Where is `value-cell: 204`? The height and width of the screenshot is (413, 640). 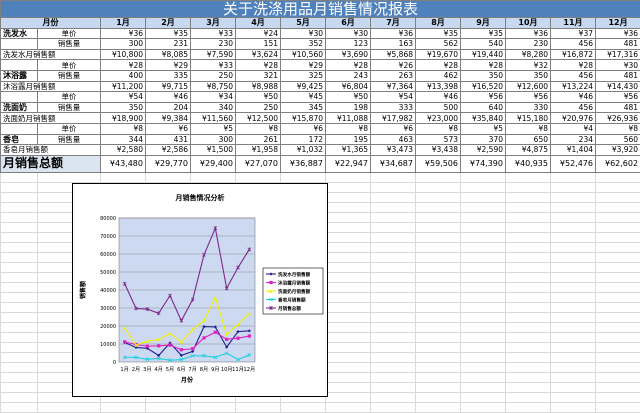
value-cell: 204 is located at coordinates (168, 107).